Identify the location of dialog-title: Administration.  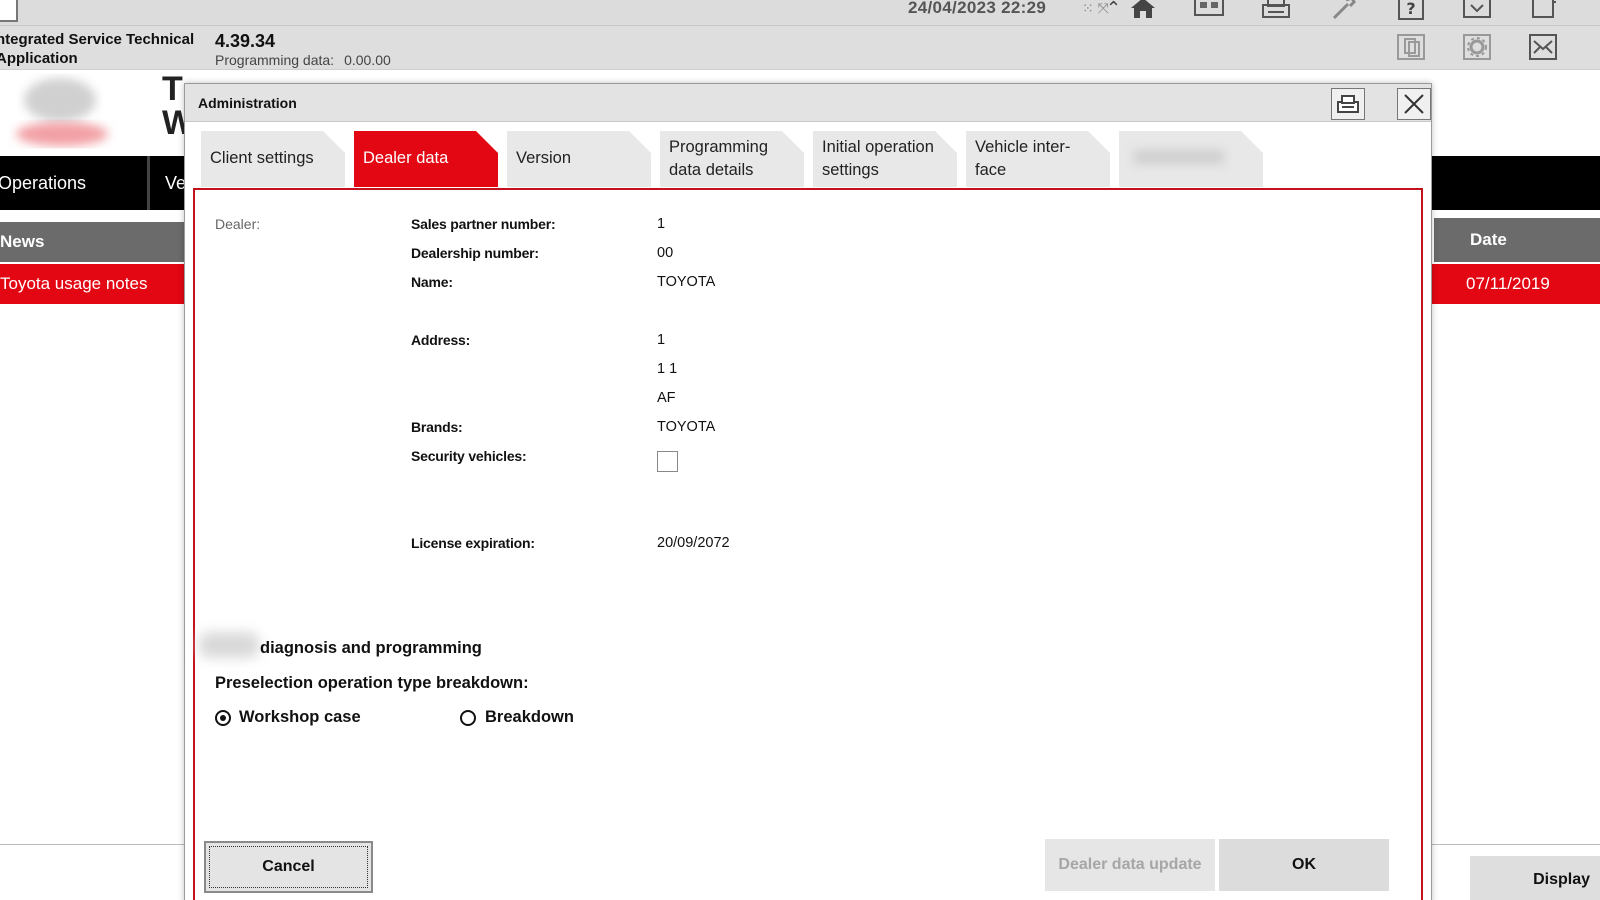
(247, 103).